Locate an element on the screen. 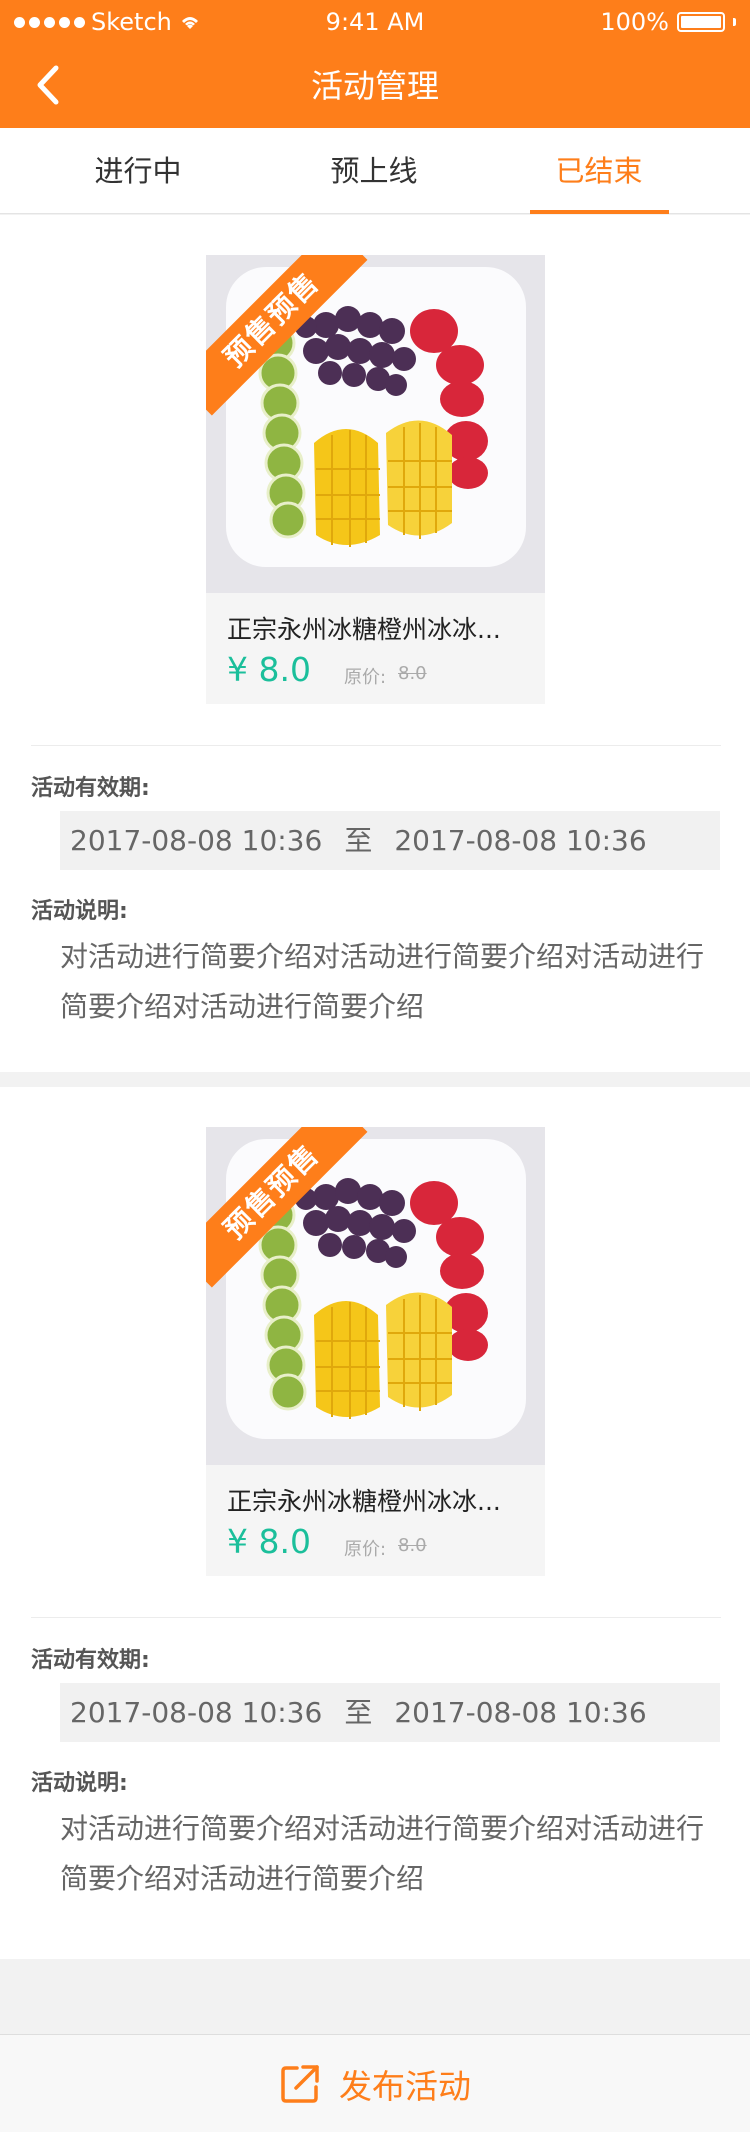  battery-icon is located at coordinates (701, 22).